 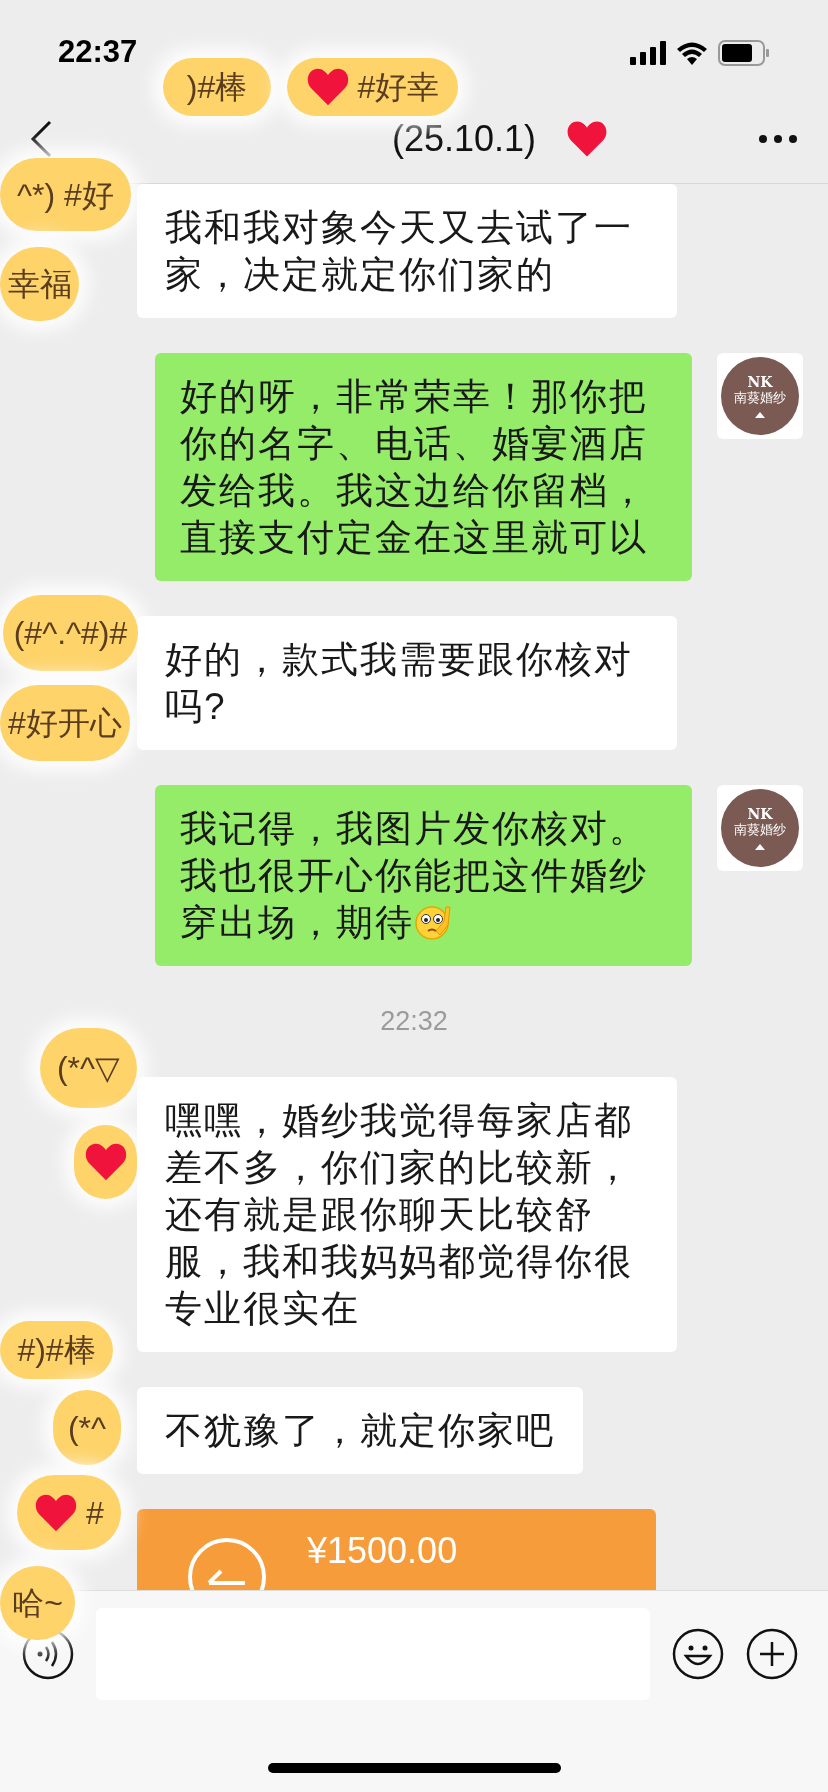 I want to click on signal-icon, so click(x=648, y=52).